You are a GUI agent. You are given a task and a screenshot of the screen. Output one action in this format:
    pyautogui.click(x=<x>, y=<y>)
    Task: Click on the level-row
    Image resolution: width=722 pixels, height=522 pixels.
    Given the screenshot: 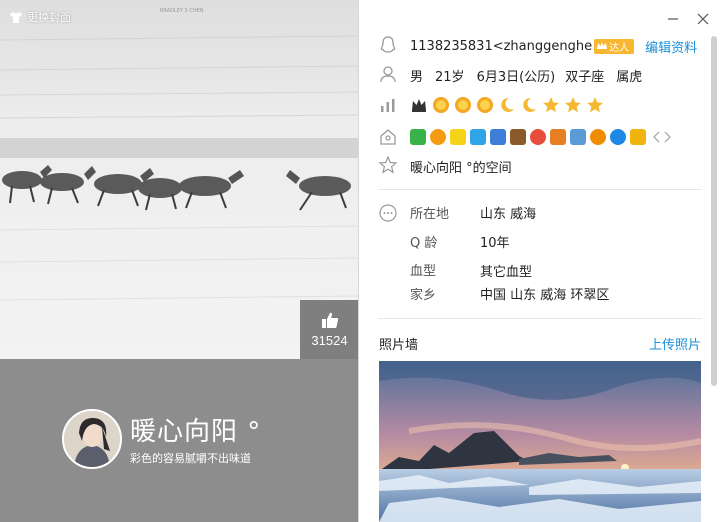 What is the action you would take?
    pyautogui.click(x=507, y=105)
    